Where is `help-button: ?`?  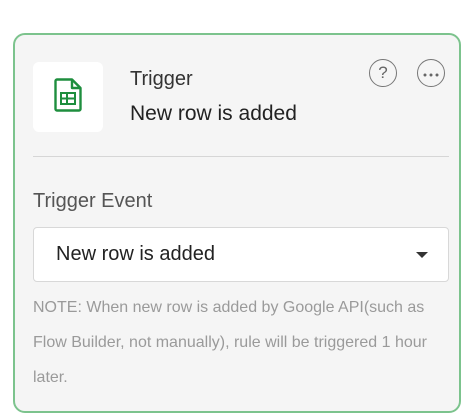
help-button: ? is located at coordinates (383, 73).